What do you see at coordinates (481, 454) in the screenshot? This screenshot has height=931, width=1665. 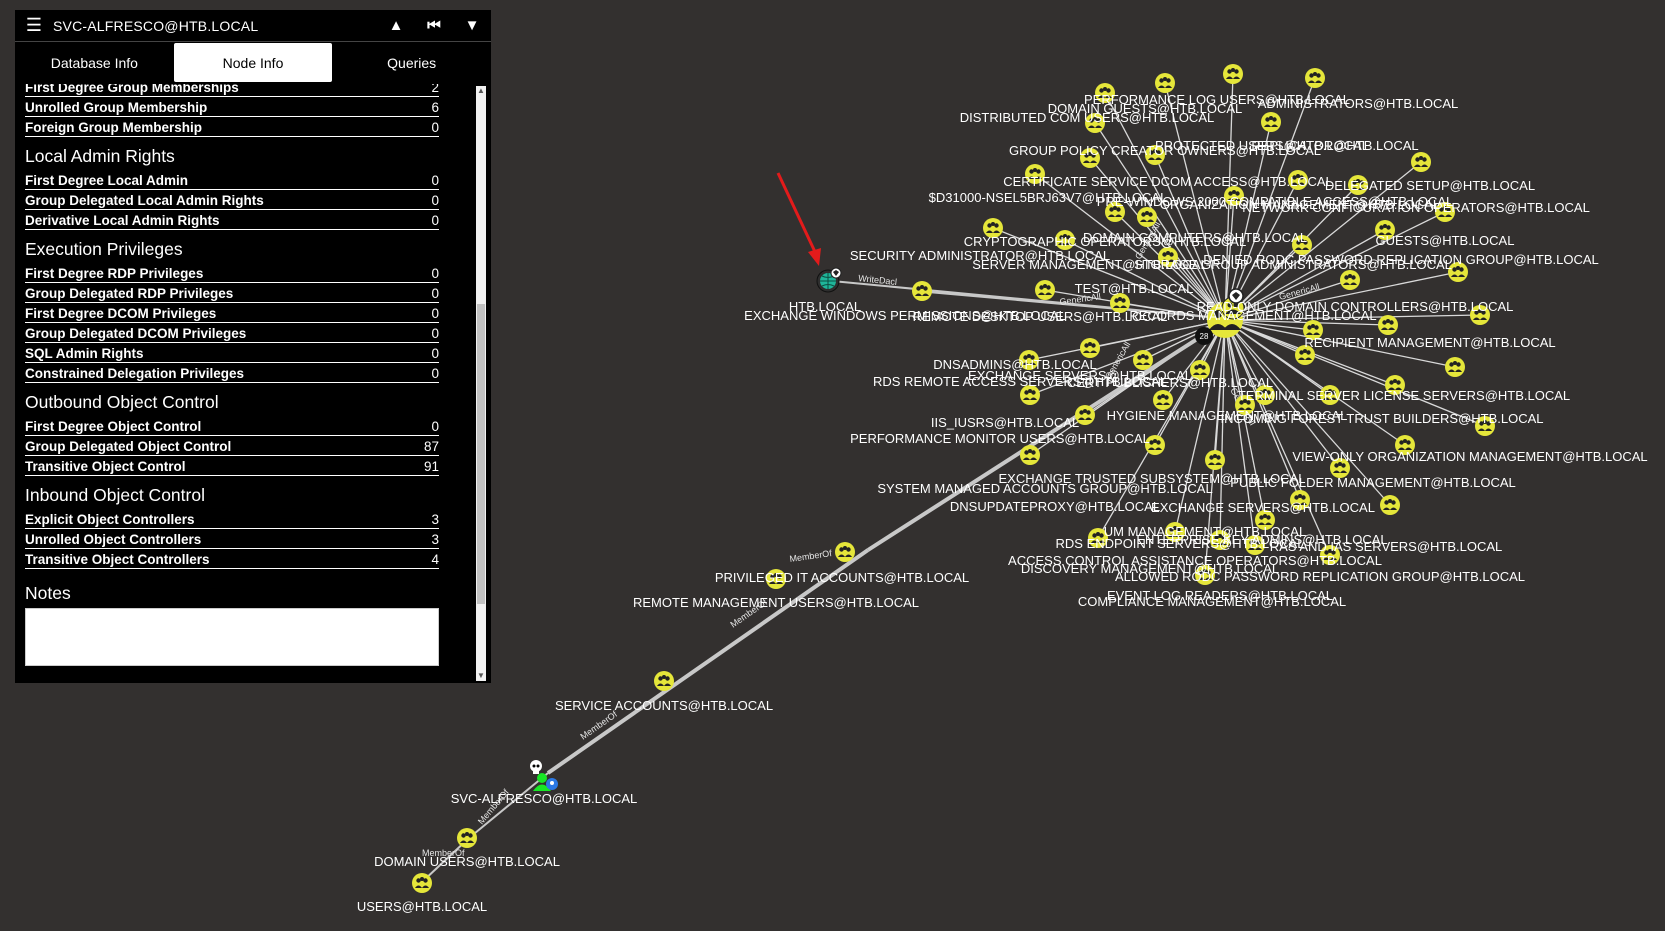 I see `scrollbar-thumb` at bounding box center [481, 454].